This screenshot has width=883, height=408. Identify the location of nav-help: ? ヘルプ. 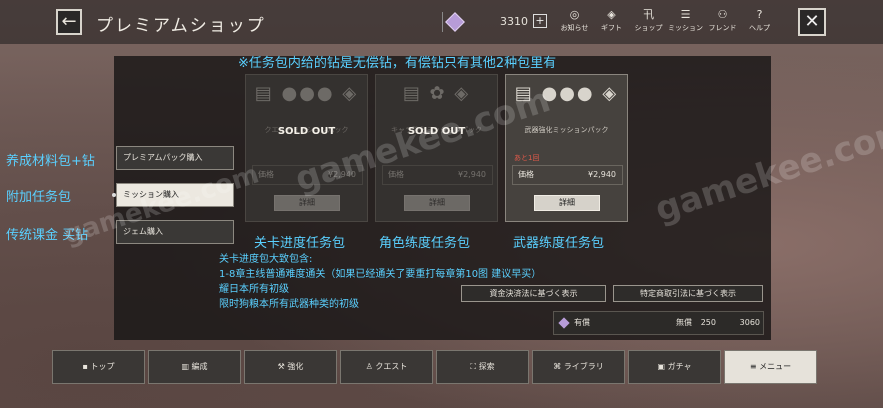
(759, 20).